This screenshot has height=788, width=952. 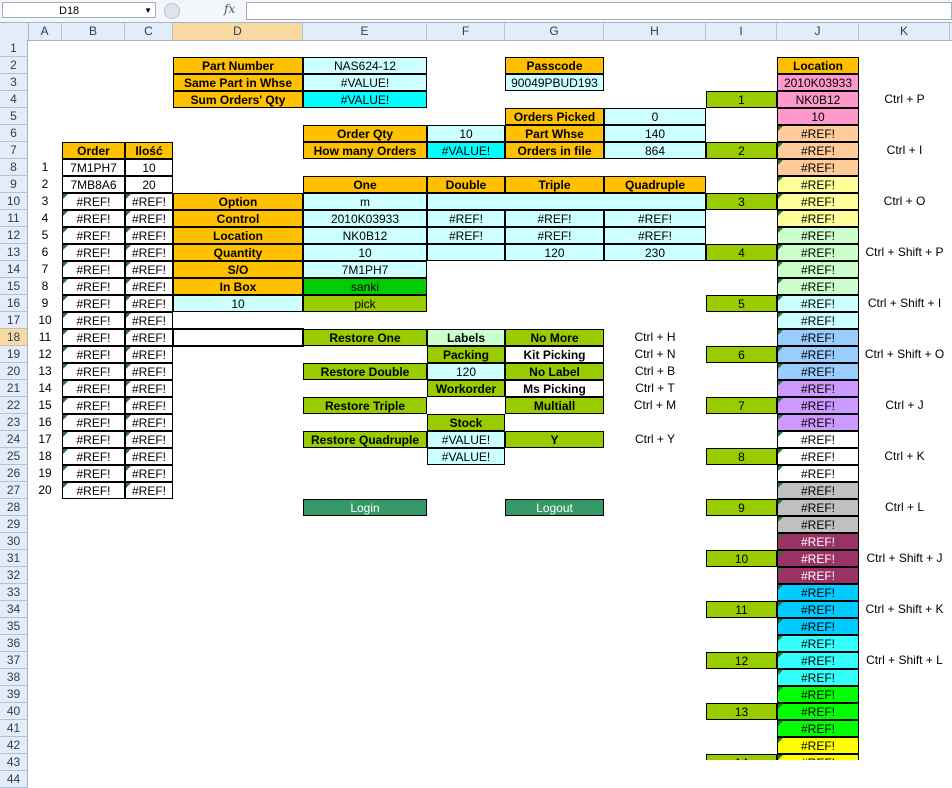 What do you see at coordinates (229, 9) in the screenshot?
I see `insert-function-icon: fx` at bounding box center [229, 9].